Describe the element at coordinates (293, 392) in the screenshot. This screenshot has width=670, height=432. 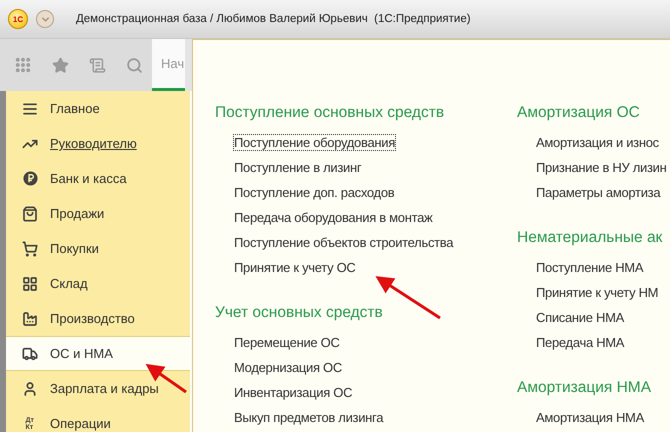
I see `command-link: Инвентаризация ОС` at that location.